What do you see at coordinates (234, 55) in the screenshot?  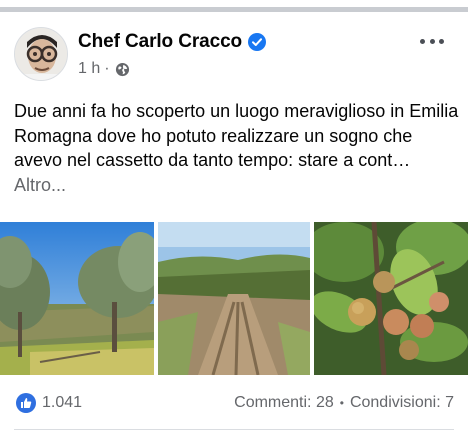 I see `post-header: Chef Carlo Cracco 1 h ·` at bounding box center [234, 55].